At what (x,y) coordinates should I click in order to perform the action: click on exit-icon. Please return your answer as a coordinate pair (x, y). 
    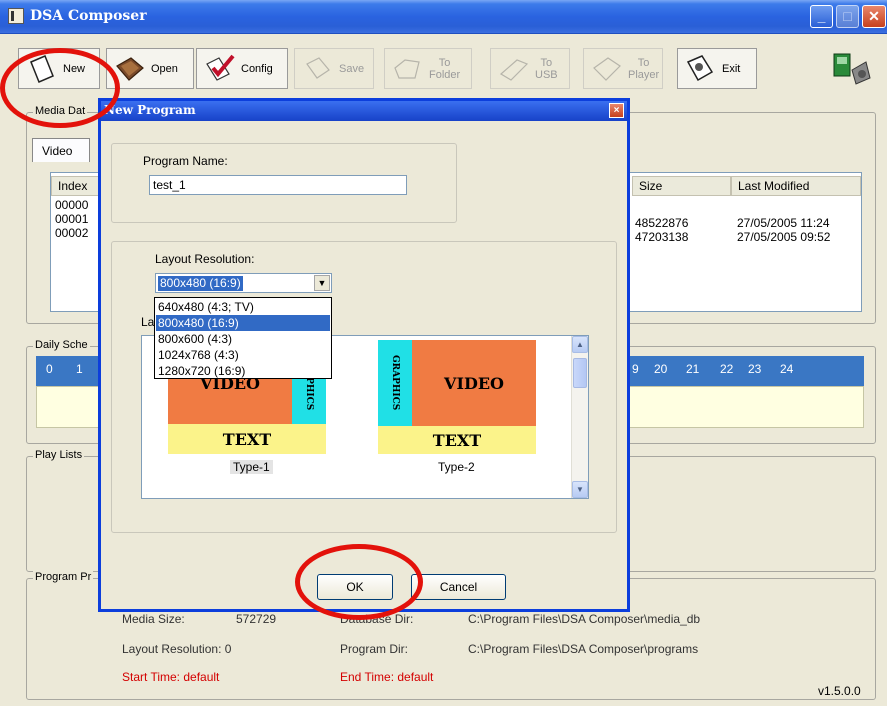
    Looking at the image, I should click on (700, 67).